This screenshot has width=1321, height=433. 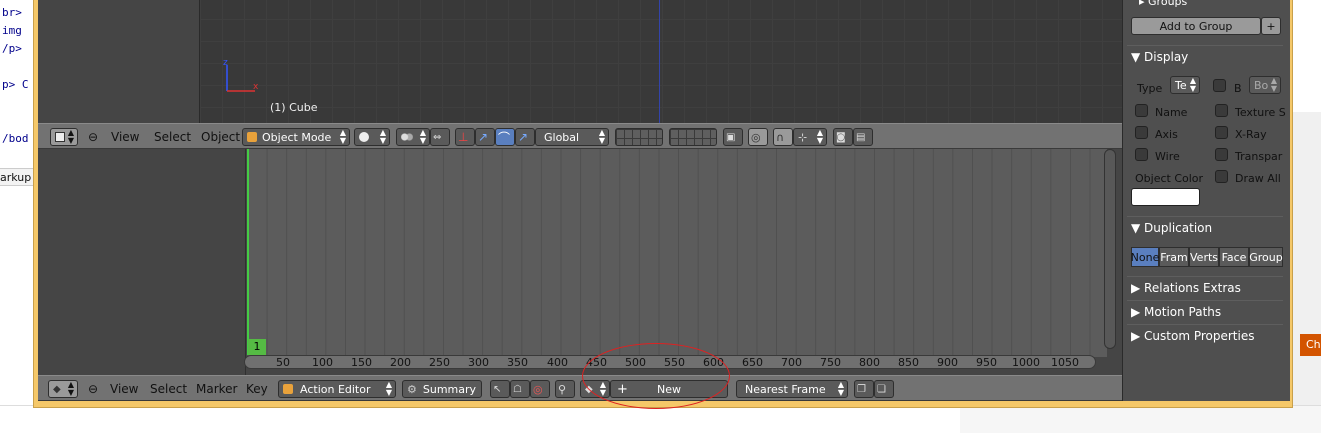 I want to click on wire-label: Wire, so click(x=1167, y=156).